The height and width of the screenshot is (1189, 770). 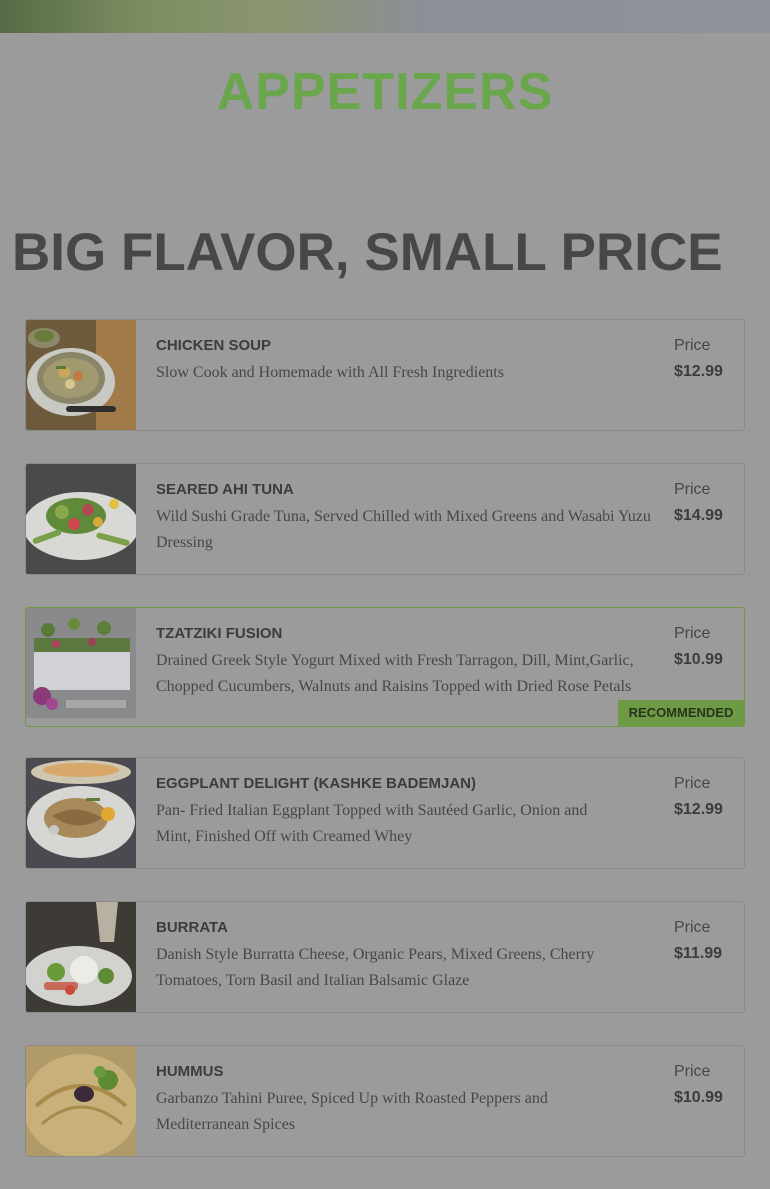 What do you see at coordinates (698, 515) in the screenshot?
I see `price-value: $14.99` at bounding box center [698, 515].